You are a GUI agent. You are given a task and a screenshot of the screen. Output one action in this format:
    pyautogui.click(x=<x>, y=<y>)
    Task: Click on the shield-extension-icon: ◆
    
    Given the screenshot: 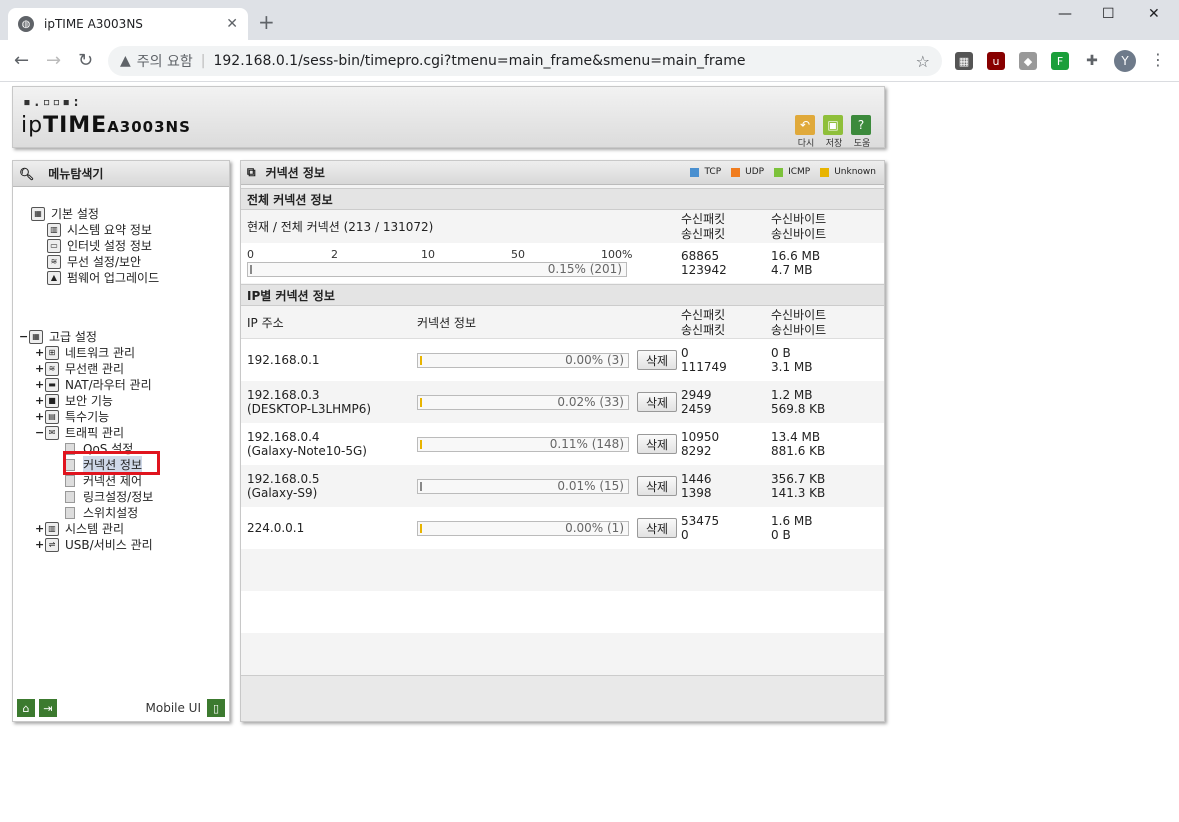 What is the action you would take?
    pyautogui.click(x=1028, y=61)
    